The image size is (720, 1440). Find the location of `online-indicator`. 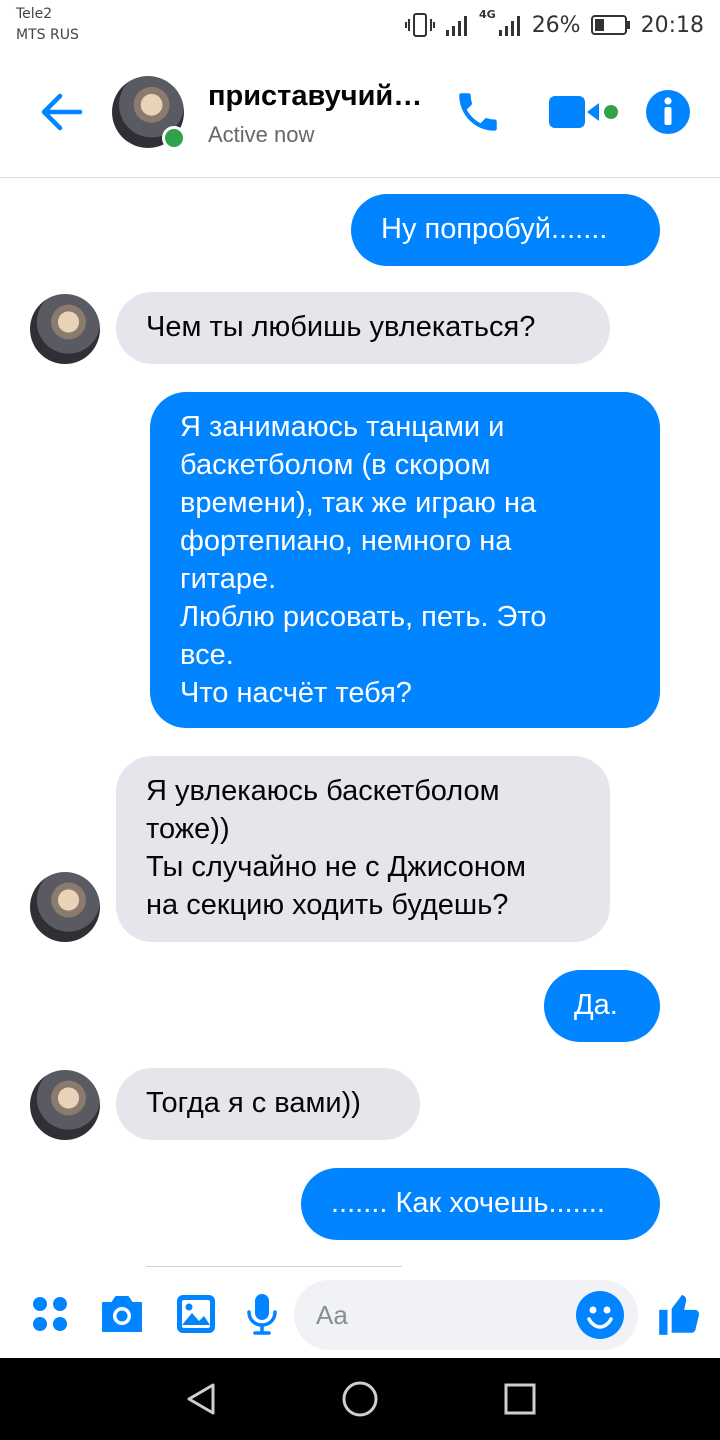

online-indicator is located at coordinates (174, 138).